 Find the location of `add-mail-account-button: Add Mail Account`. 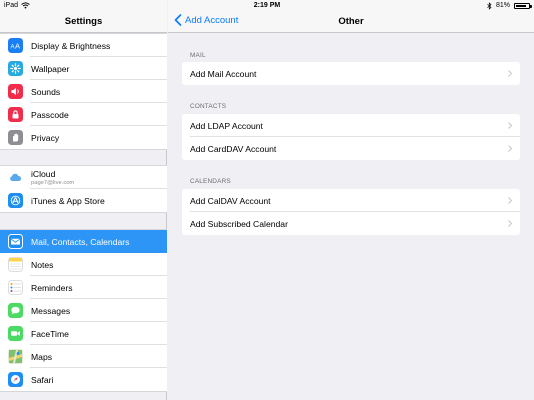

add-mail-account-button: Add Mail Account is located at coordinates (351, 73).